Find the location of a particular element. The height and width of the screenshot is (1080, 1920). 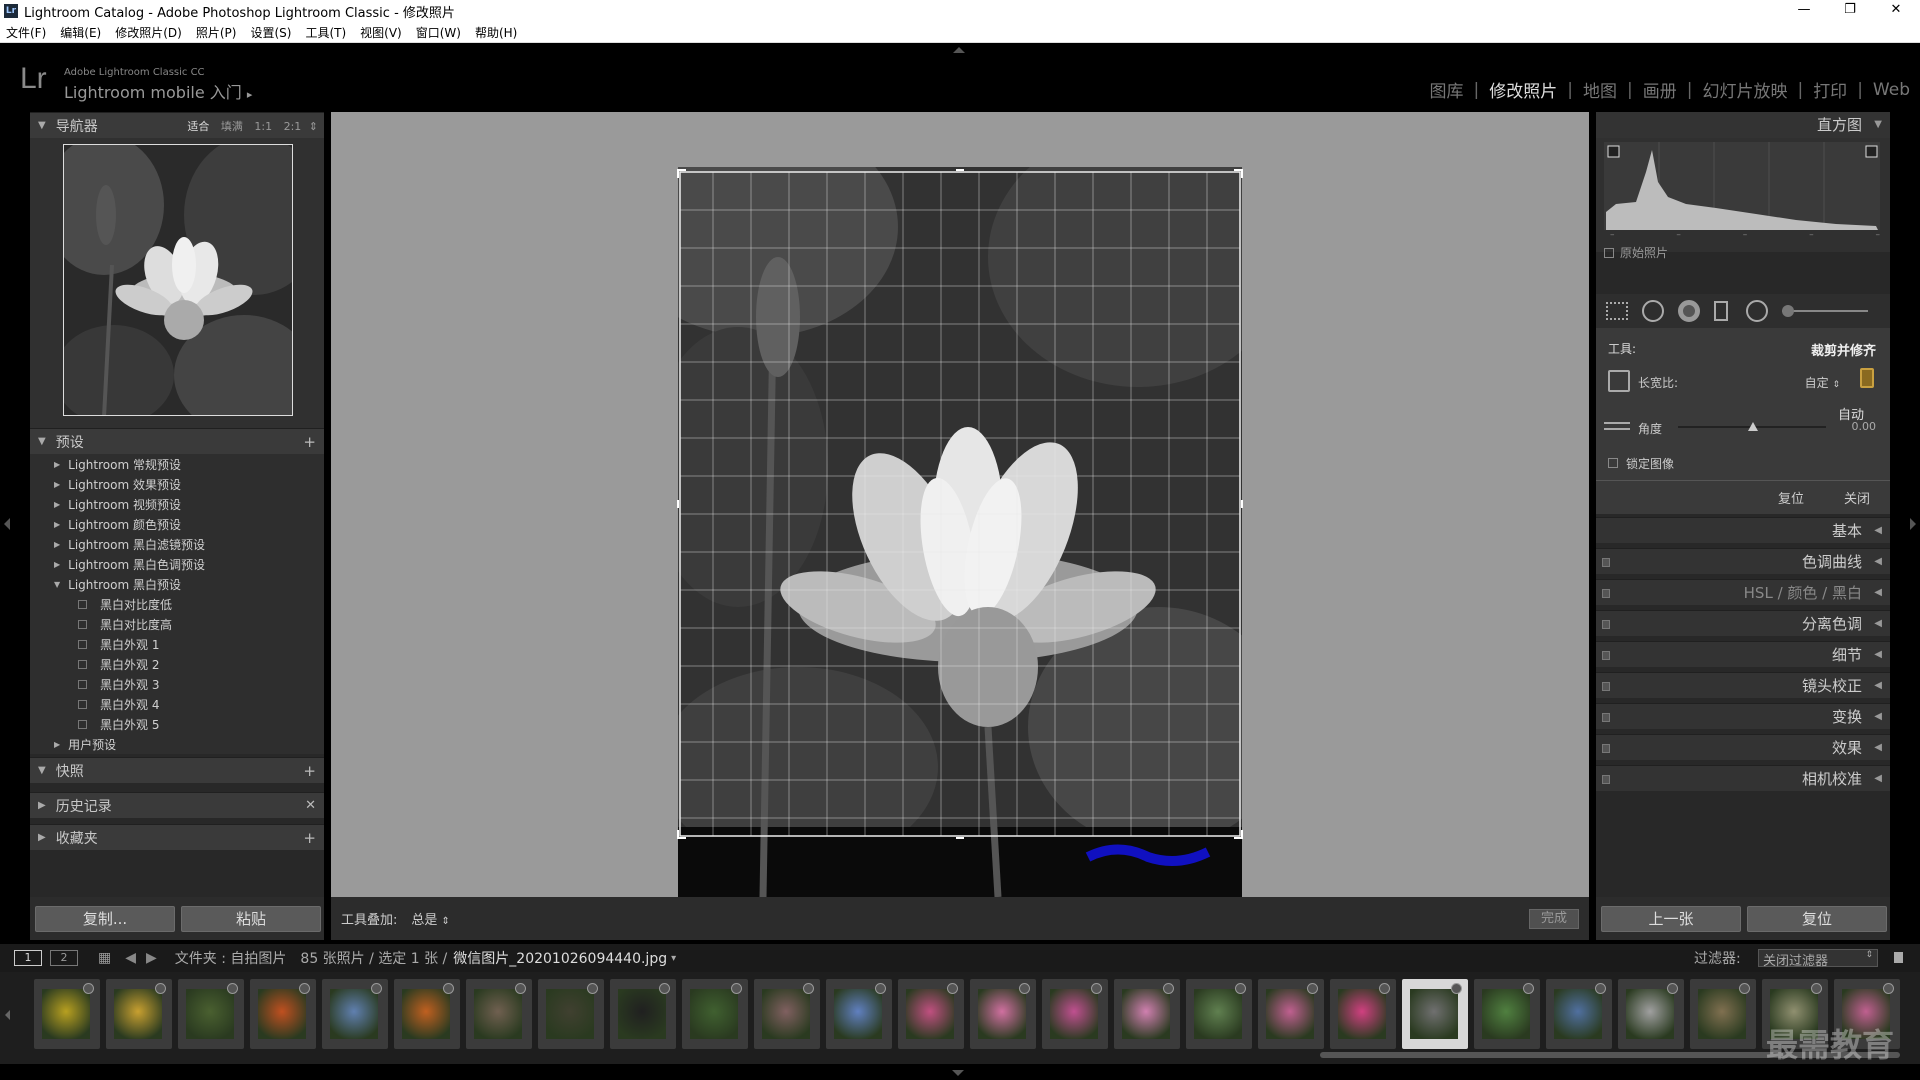

menu-help: 帮助(H) is located at coordinates (496, 32).